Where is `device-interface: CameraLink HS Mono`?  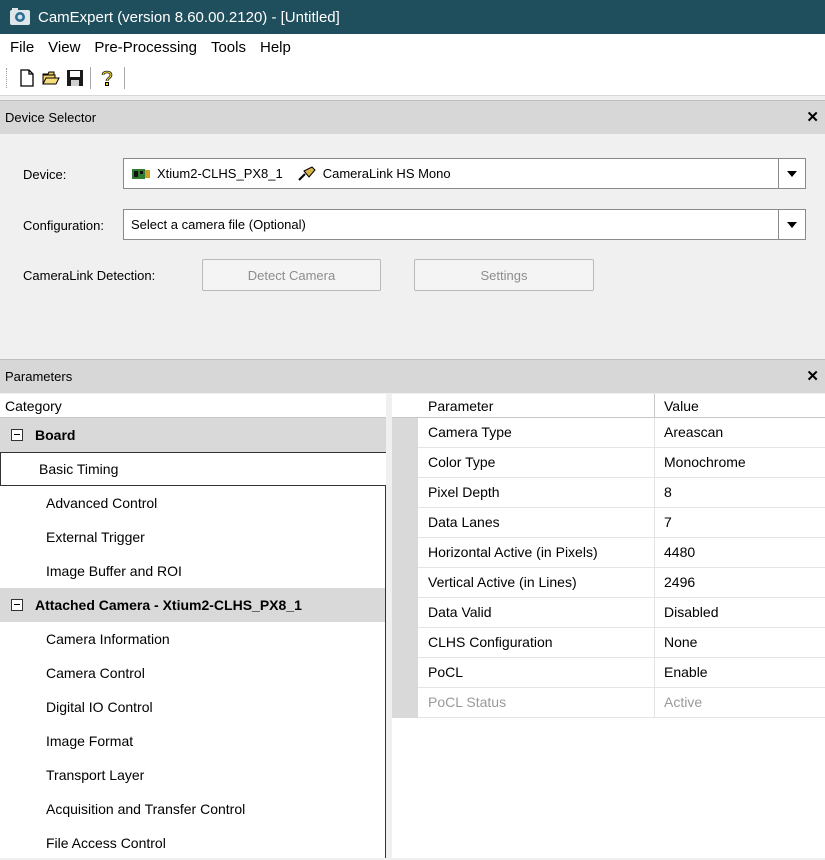
device-interface: CameraLink HS Mono is located at coordinates (386, 173).